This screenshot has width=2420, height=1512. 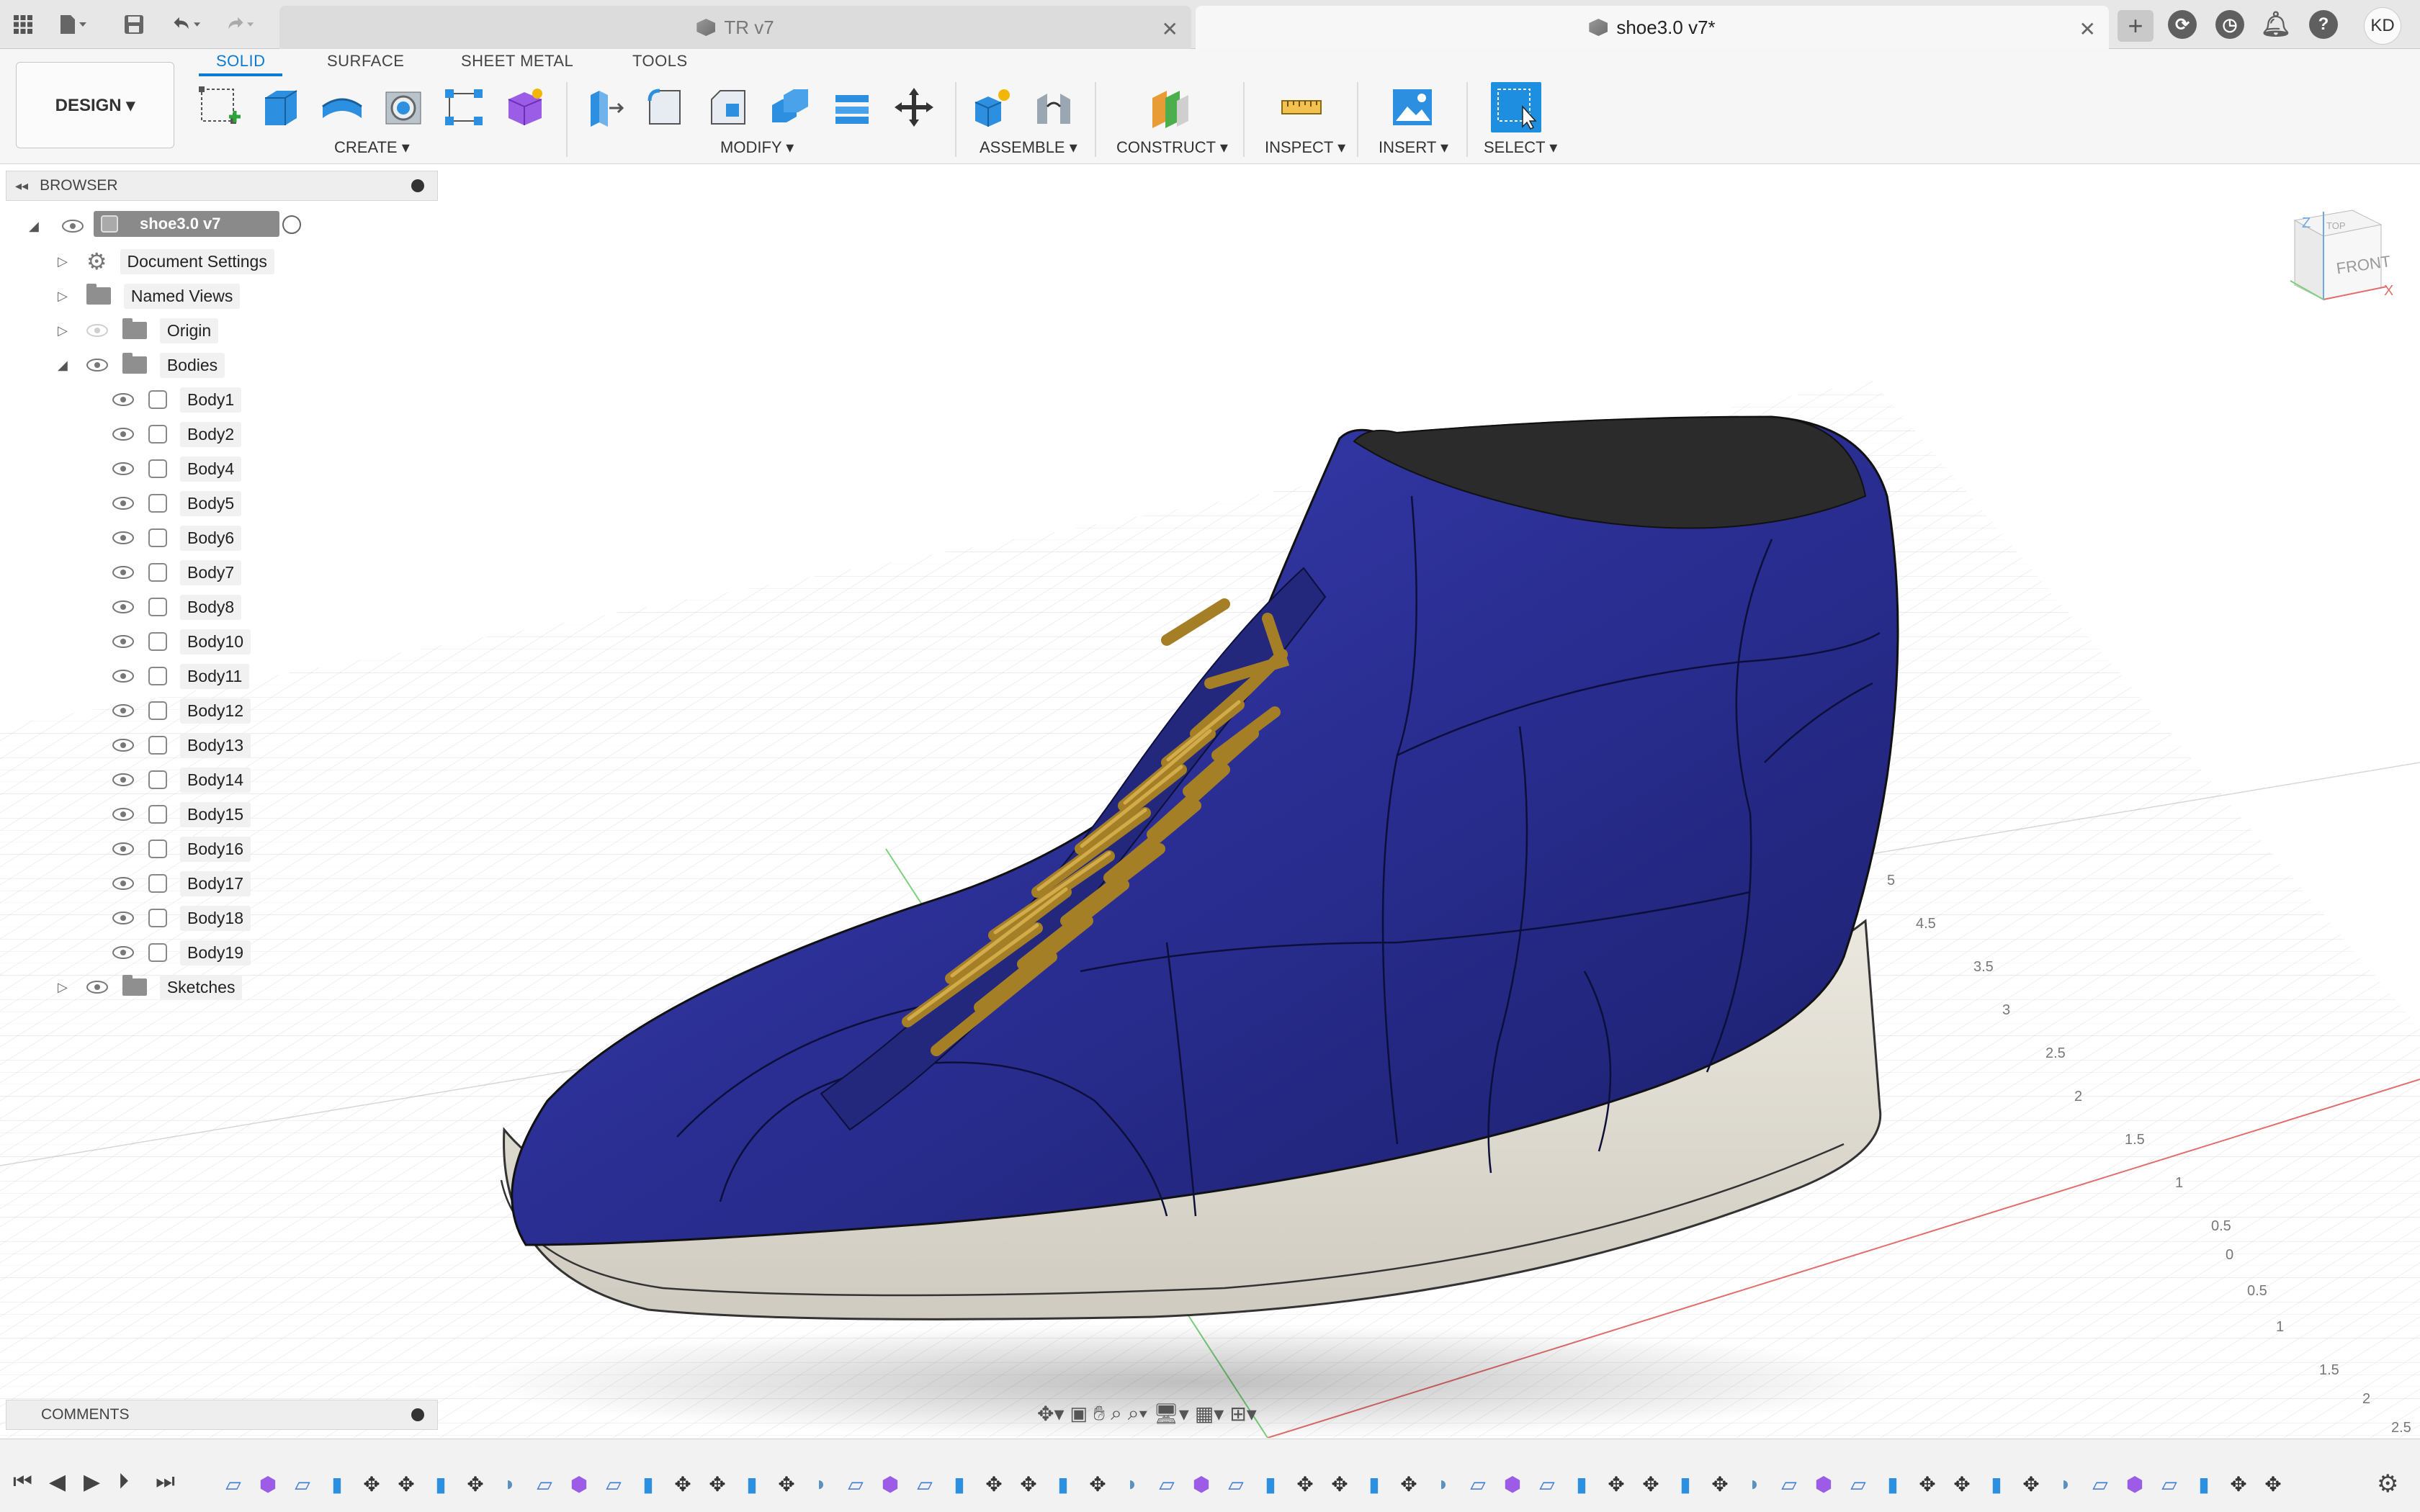 What do you see at coordinates (1412, 107) in the screenshot?
I see `insert-canvas-icon` at bounding box center [1412, 107].